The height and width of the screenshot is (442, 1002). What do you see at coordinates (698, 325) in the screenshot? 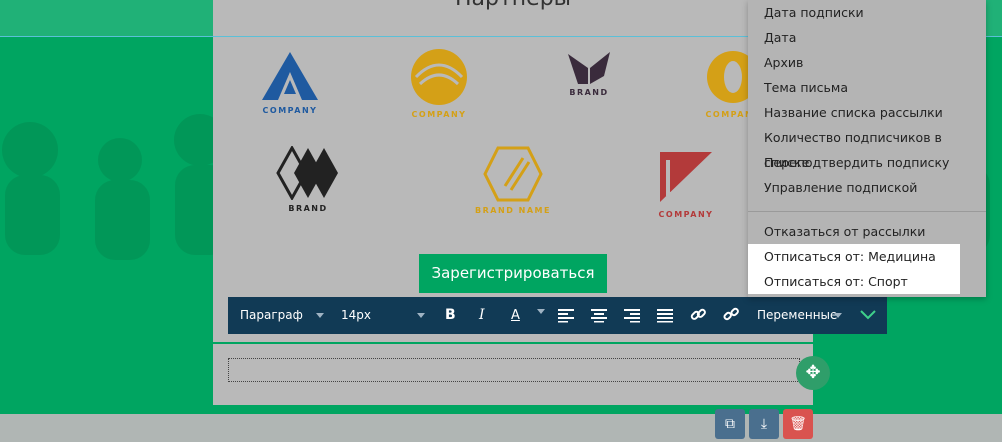
I see `link-icon` at bounding box center [698, 325].